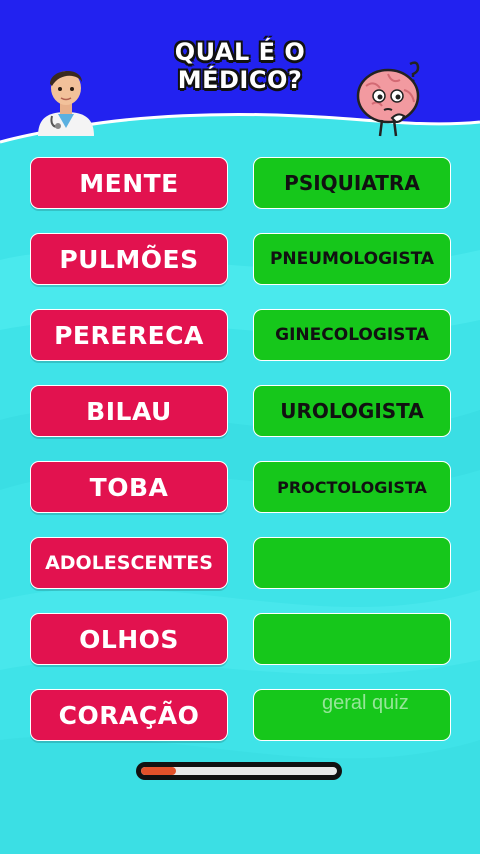 This screenshot has width=480, height=854. I want to click on word-button: OLHOS, so click(129, 639).